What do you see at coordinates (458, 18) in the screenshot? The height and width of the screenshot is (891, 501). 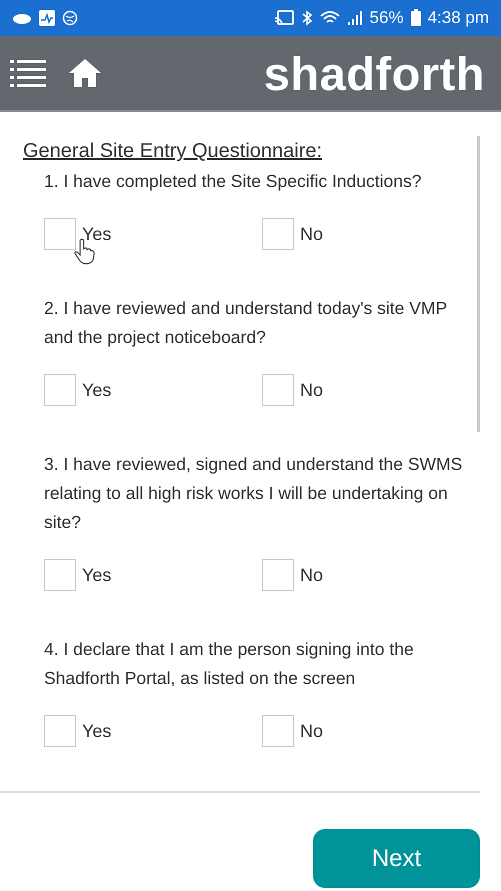 I see `clock: 4:38 pm` at bounding box center [458, 18].